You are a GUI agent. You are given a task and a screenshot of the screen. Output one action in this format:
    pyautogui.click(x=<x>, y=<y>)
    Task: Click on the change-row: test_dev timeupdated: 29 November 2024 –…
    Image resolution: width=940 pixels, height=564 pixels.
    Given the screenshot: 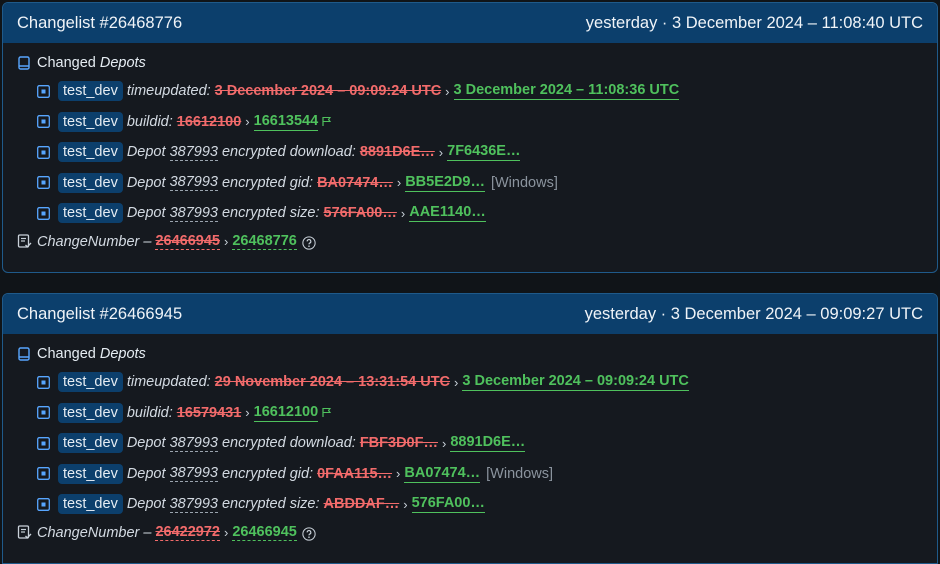 What is the action you would take?
    pyautogui.click(x=480, y=382)
    